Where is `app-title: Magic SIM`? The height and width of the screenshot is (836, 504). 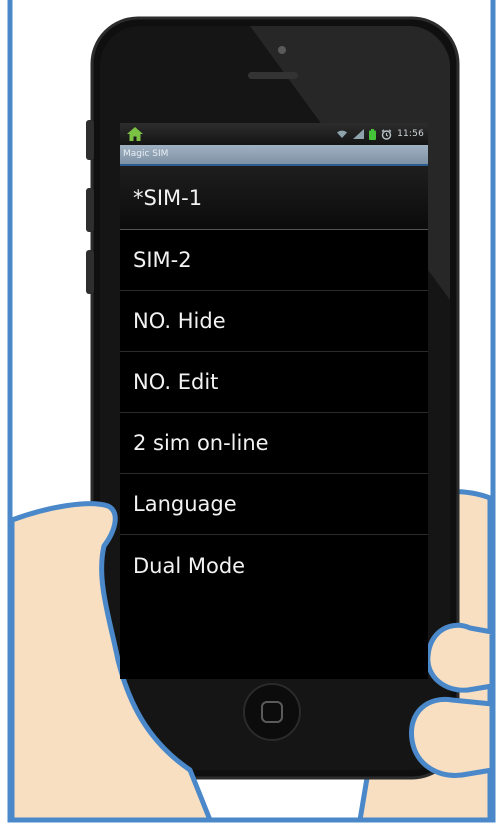 app-title: Magic SIM is located at coordinates (146, 154).